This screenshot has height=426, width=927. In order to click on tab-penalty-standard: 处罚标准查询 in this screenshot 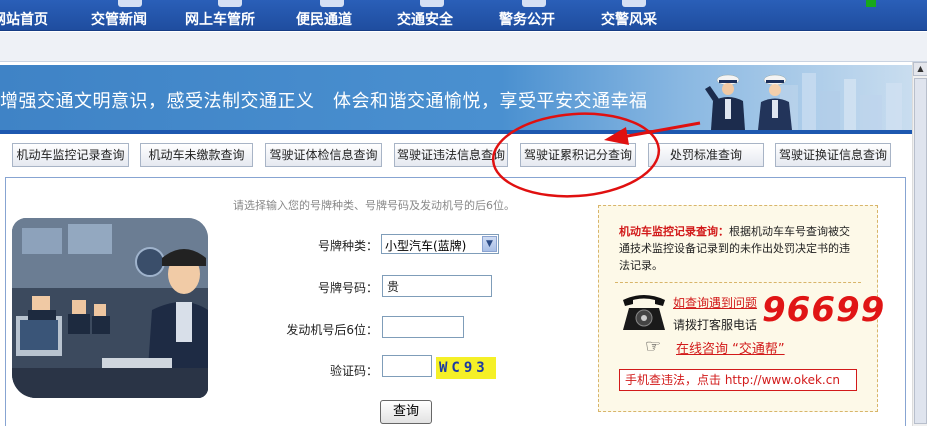, I will do `click(706, 155)`.